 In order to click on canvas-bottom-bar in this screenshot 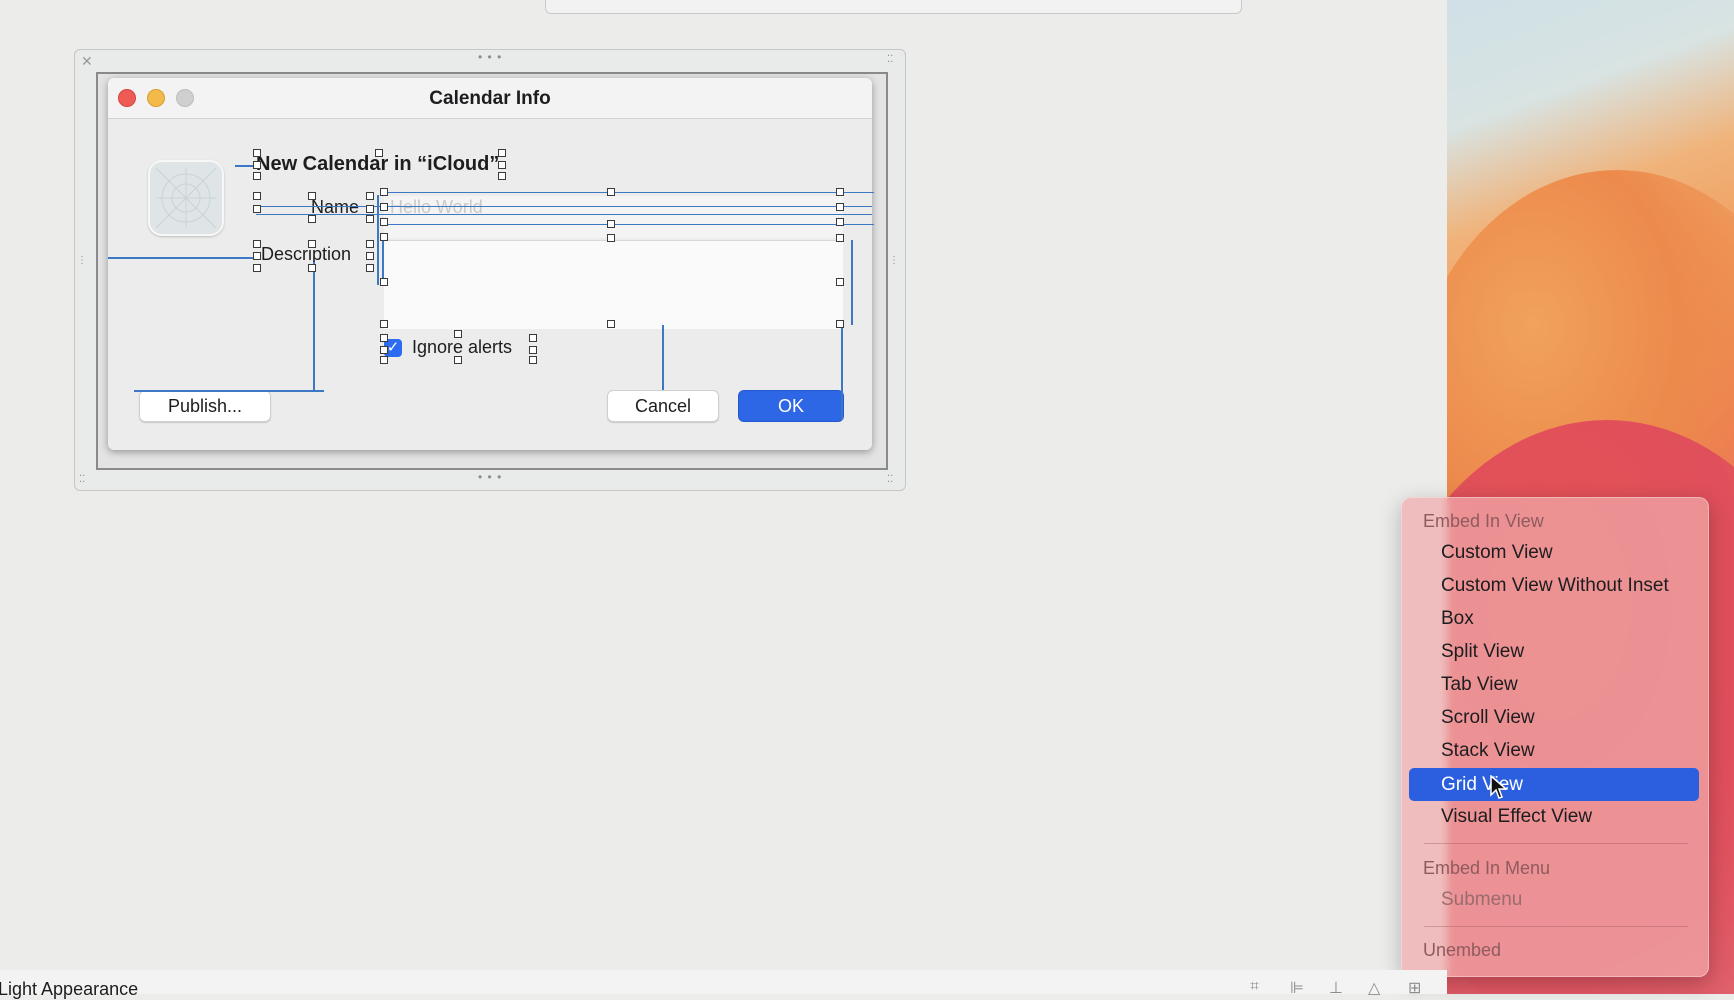, I will do `click(723, 982)`.